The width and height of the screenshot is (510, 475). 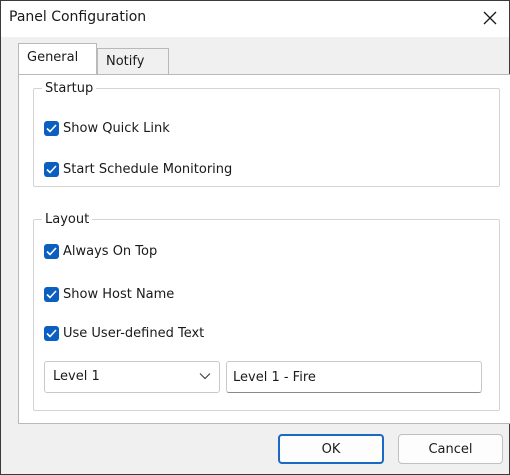 I want to click on close-icon, so click(x=490, y=18).